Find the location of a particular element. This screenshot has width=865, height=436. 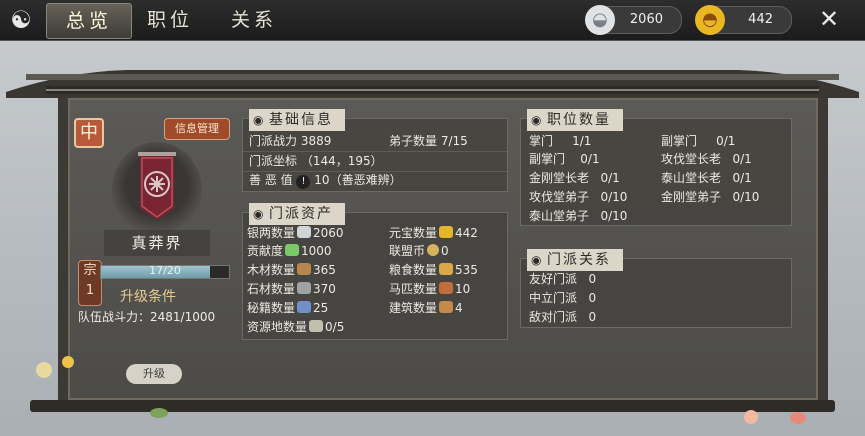

ingot-amount: 442 is located at coordinates (760, 19).